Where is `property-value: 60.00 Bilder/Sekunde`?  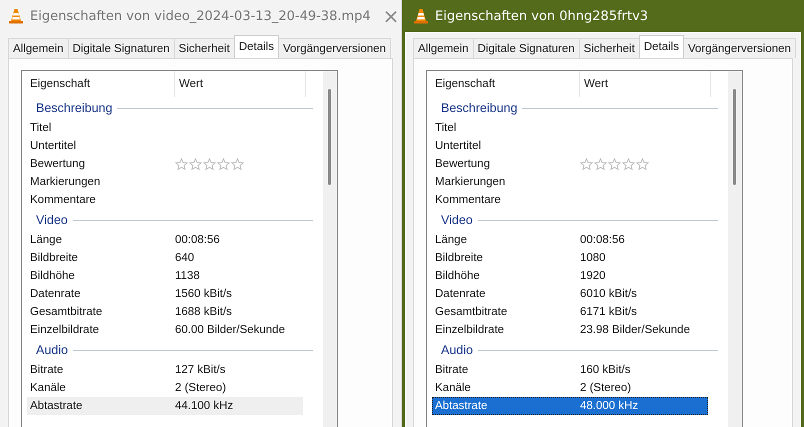 property-value: 60.00 Bilder/Sekunde is located at coordinates (230, 330).